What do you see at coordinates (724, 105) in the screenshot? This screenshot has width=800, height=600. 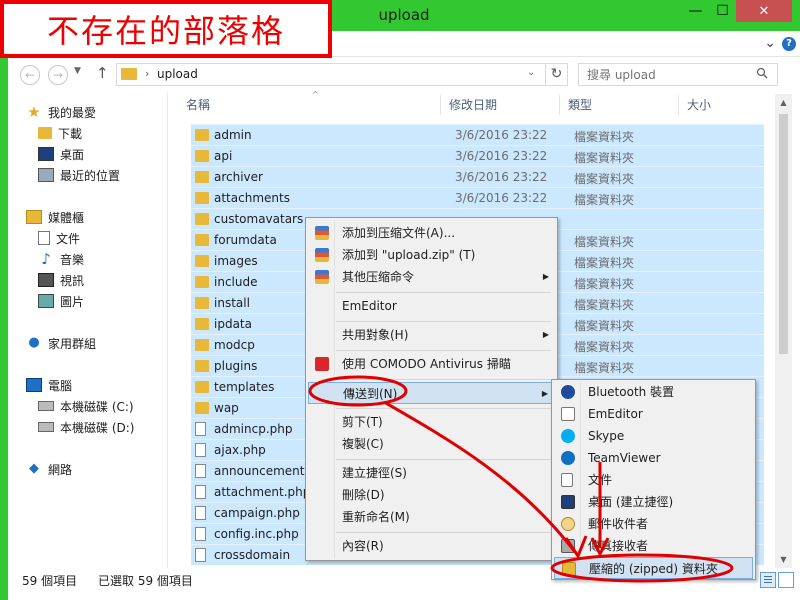 I see `column-size: 大小` at bounding box center [724, 105].